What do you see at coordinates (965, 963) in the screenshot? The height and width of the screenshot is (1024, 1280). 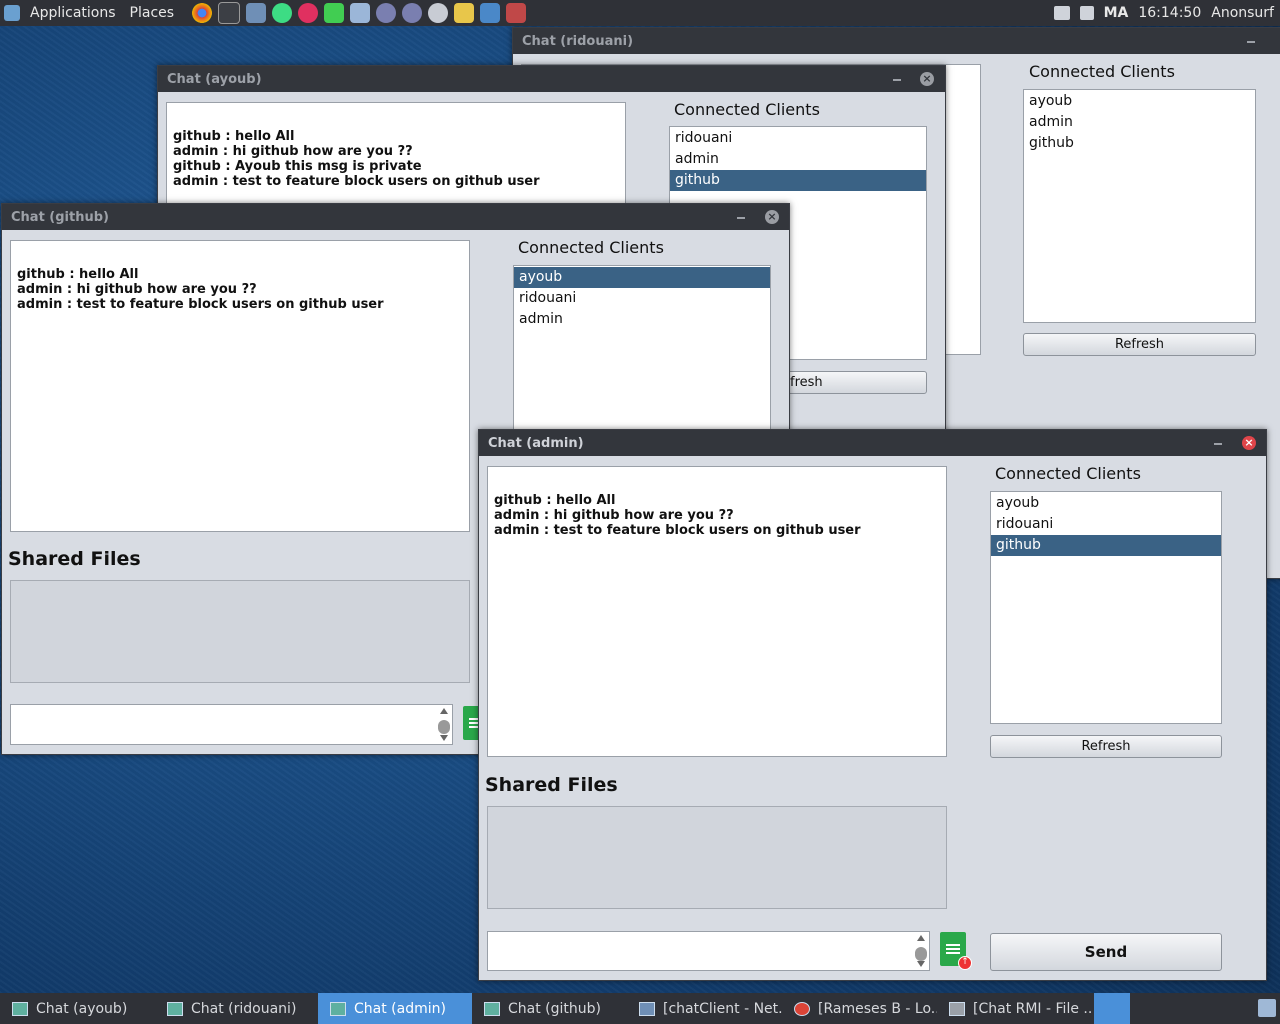 I see `upload-badge-icon: ↑` at bounding box center [965, 963].